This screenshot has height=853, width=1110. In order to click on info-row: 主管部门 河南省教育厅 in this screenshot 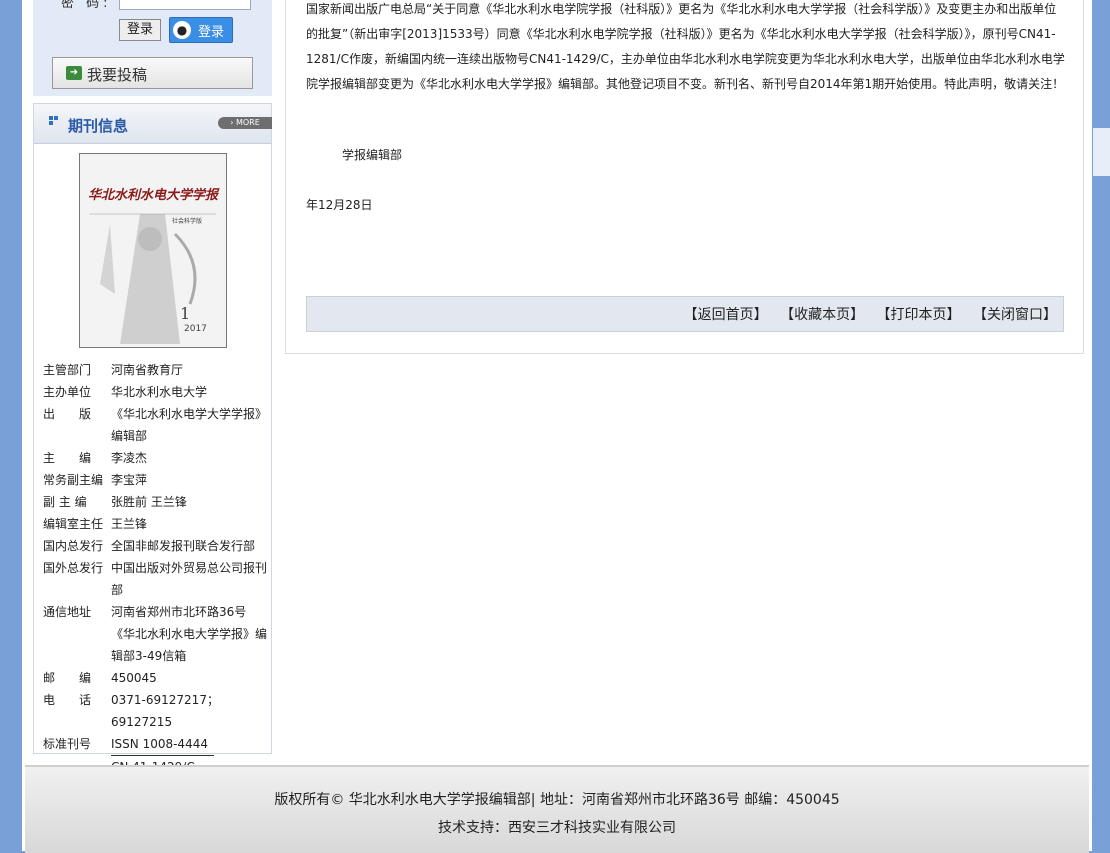, I will do `click(156, 370)`.